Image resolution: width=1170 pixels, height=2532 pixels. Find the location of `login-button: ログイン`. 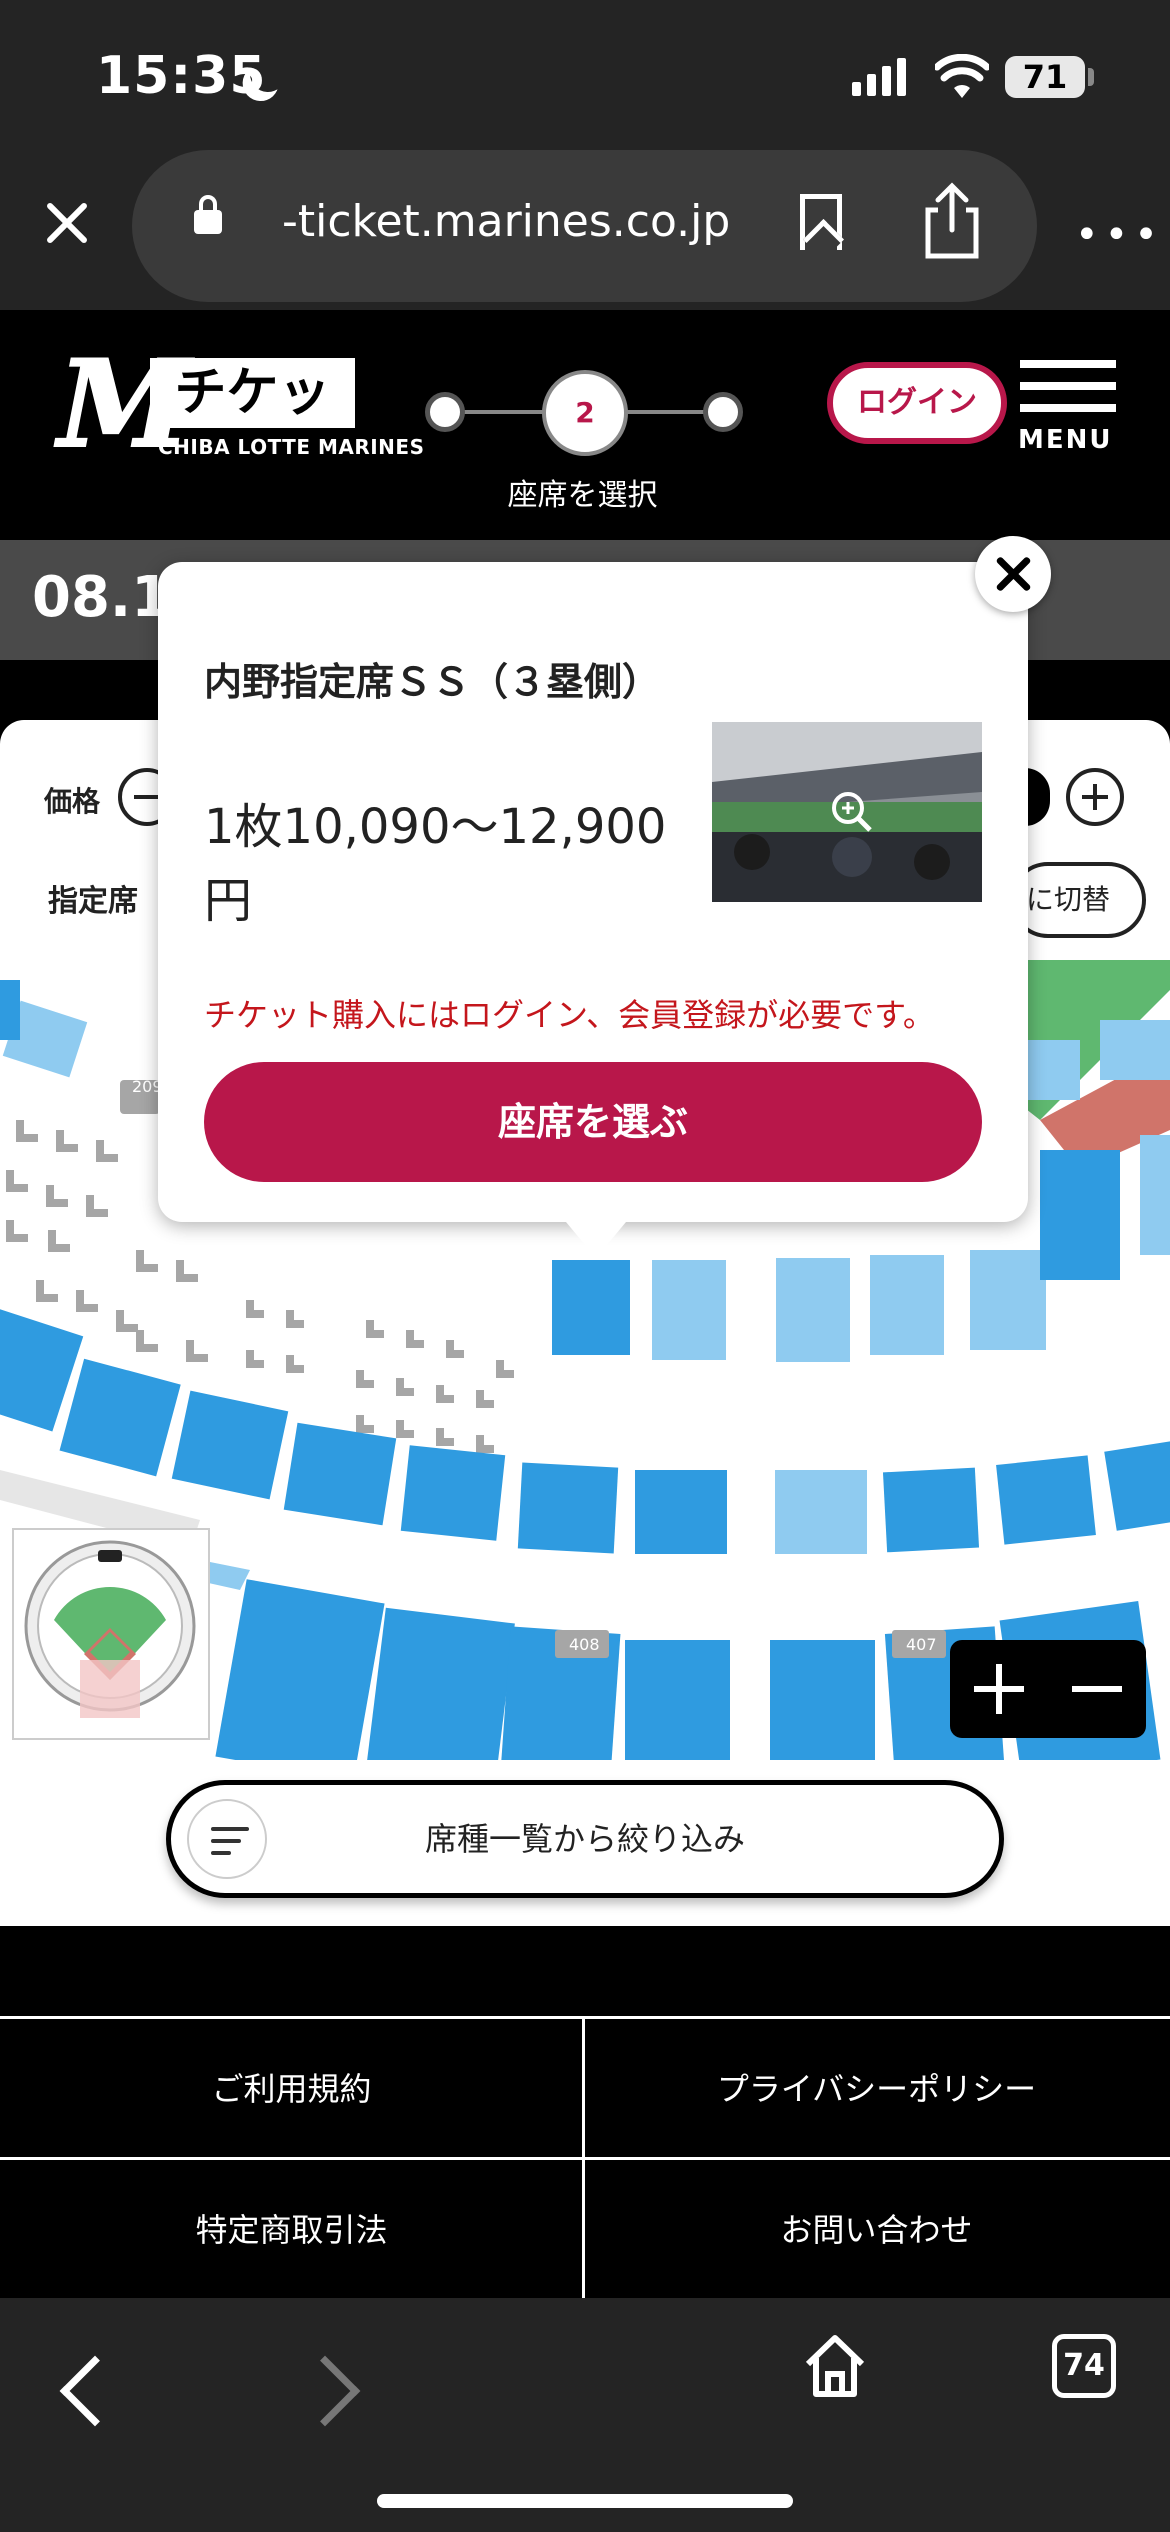

login-button: ログイン is located at coordinates (917, 403).